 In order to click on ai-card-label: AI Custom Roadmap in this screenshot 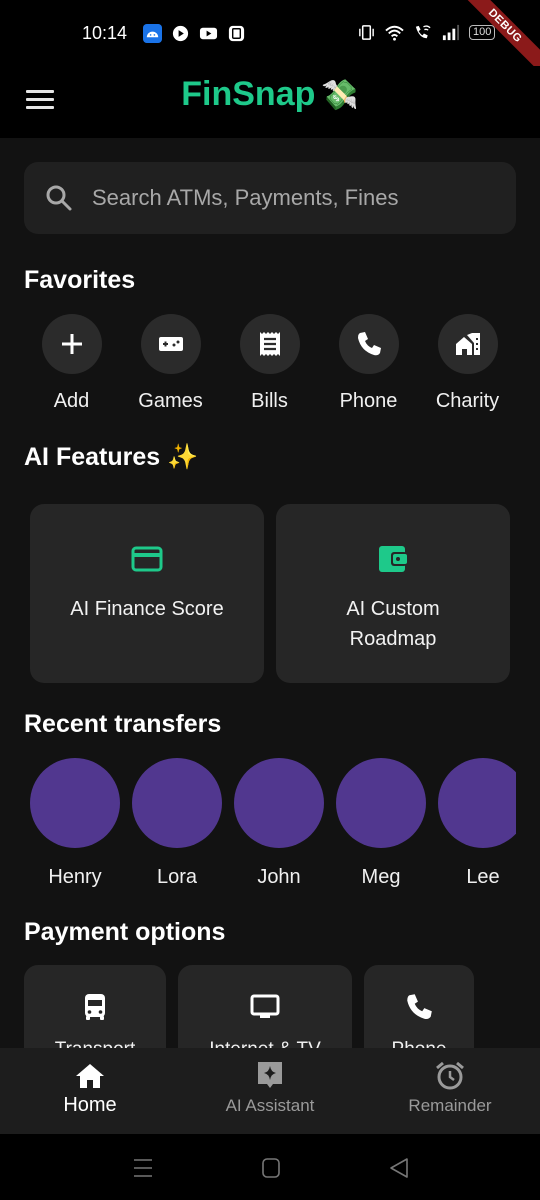, I will do `click(393, 624)`.